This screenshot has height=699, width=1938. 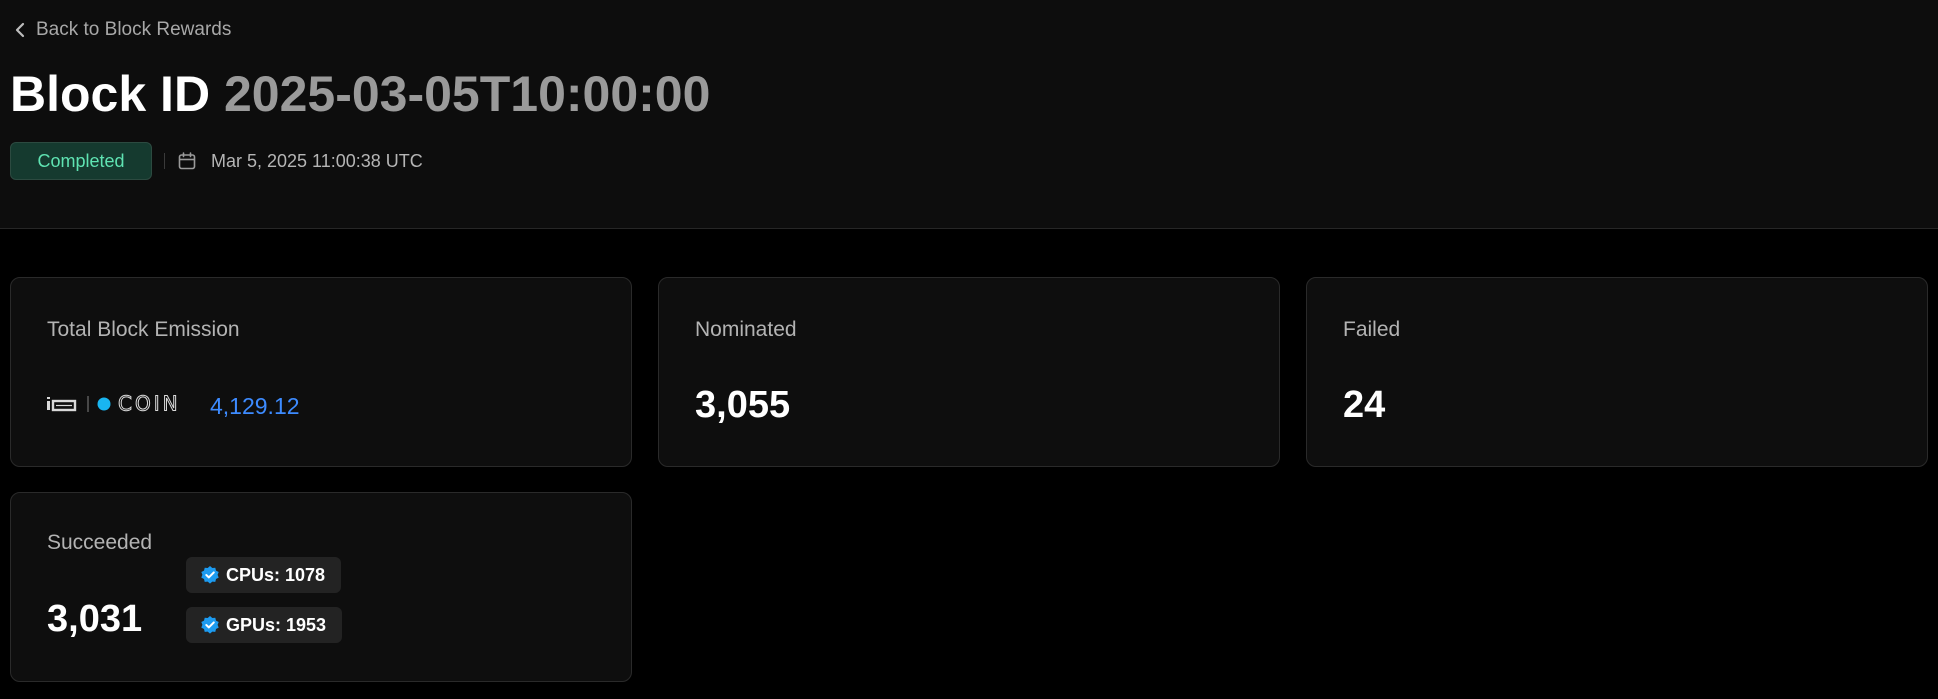 I want to click on block-timestamp: Mar 5, 2025 11:00:38 UTC, so click(x=300, y=161).